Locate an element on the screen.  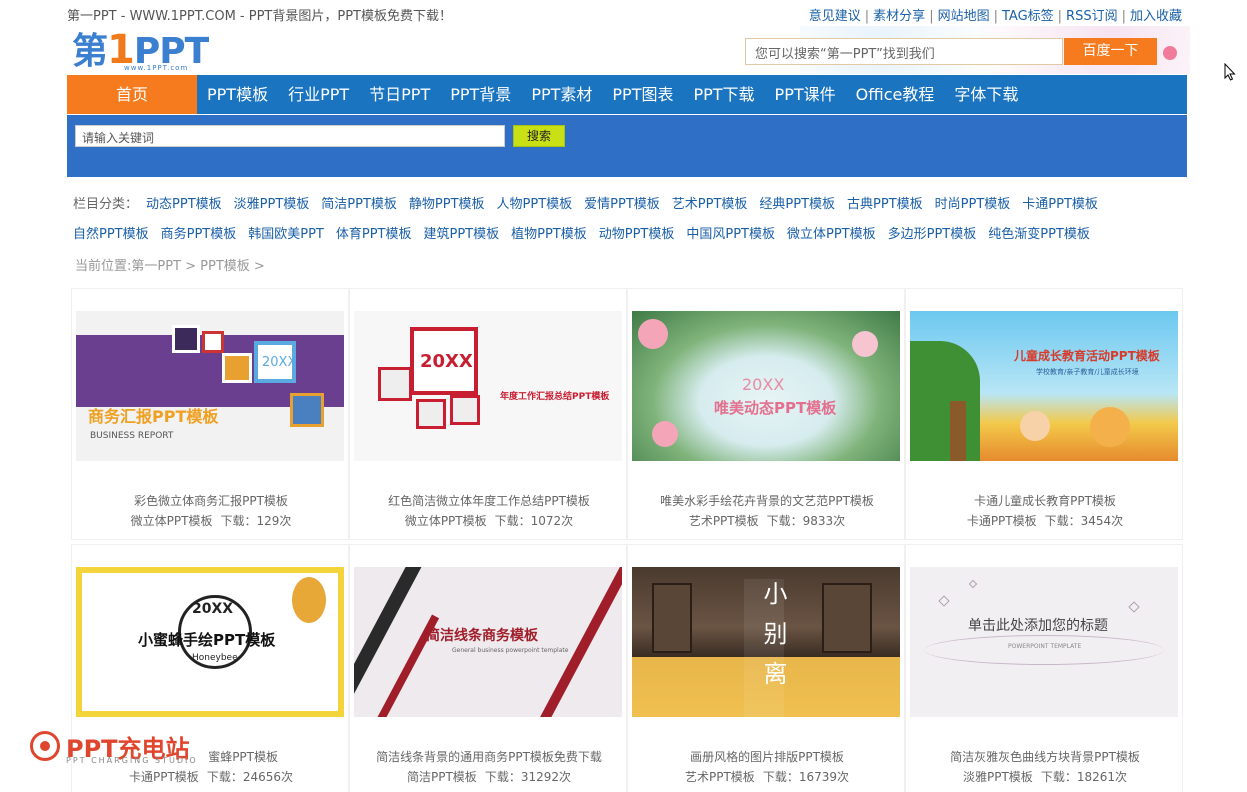
download-count: 下载：31292次 is located at coordinates (527, 777).